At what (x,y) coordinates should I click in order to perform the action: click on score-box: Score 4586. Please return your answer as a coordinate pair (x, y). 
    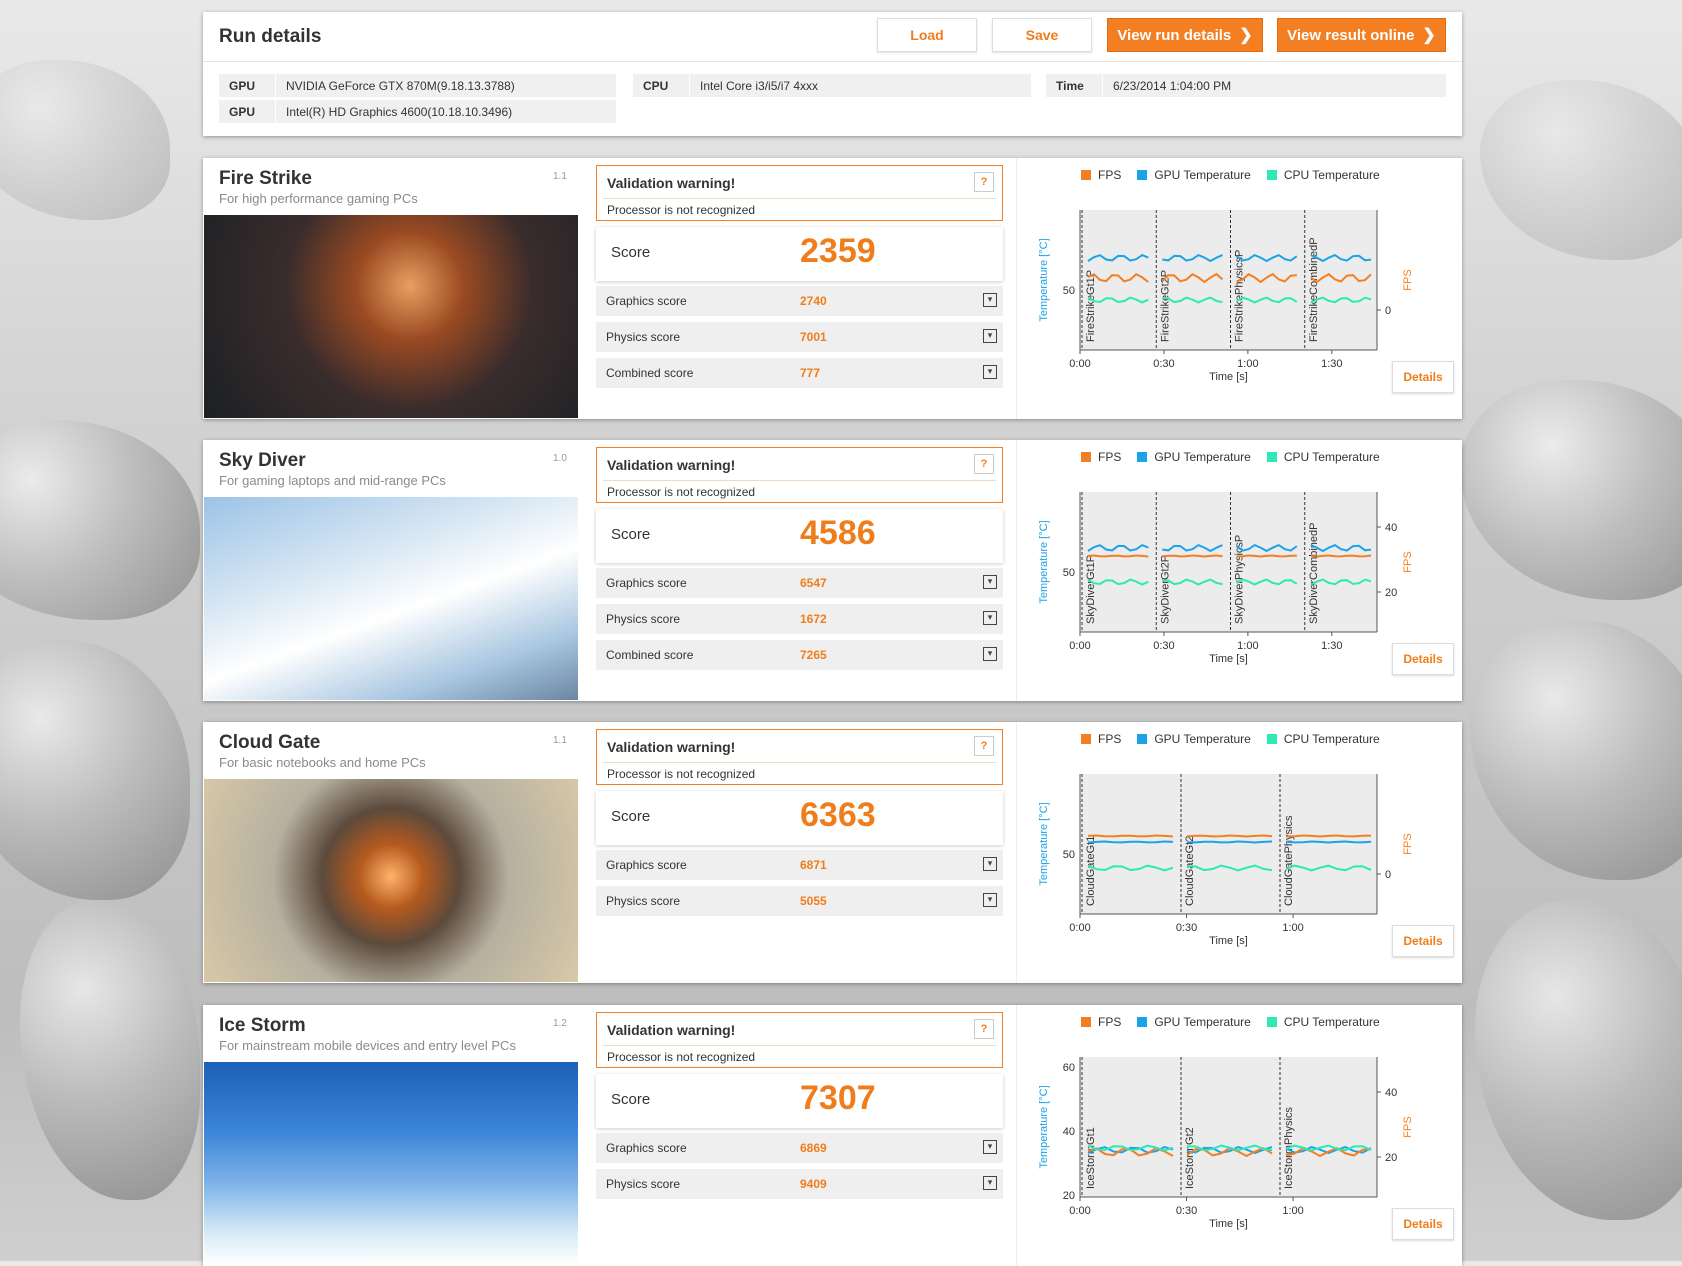
    Looking at the image, I should click on (799, 536).